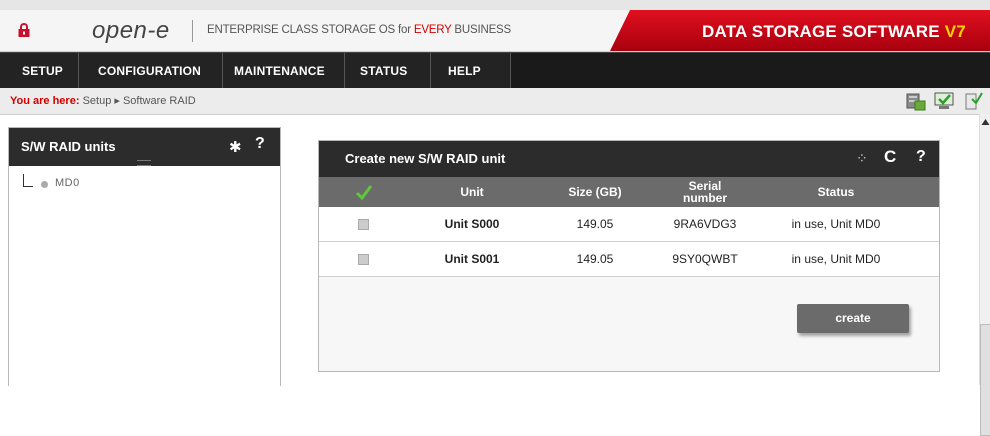 The width and height of the screenshot is (990, 436). Describe the element at coordinates (750, 71) in the screenshot. I see `nav-background` at that location.